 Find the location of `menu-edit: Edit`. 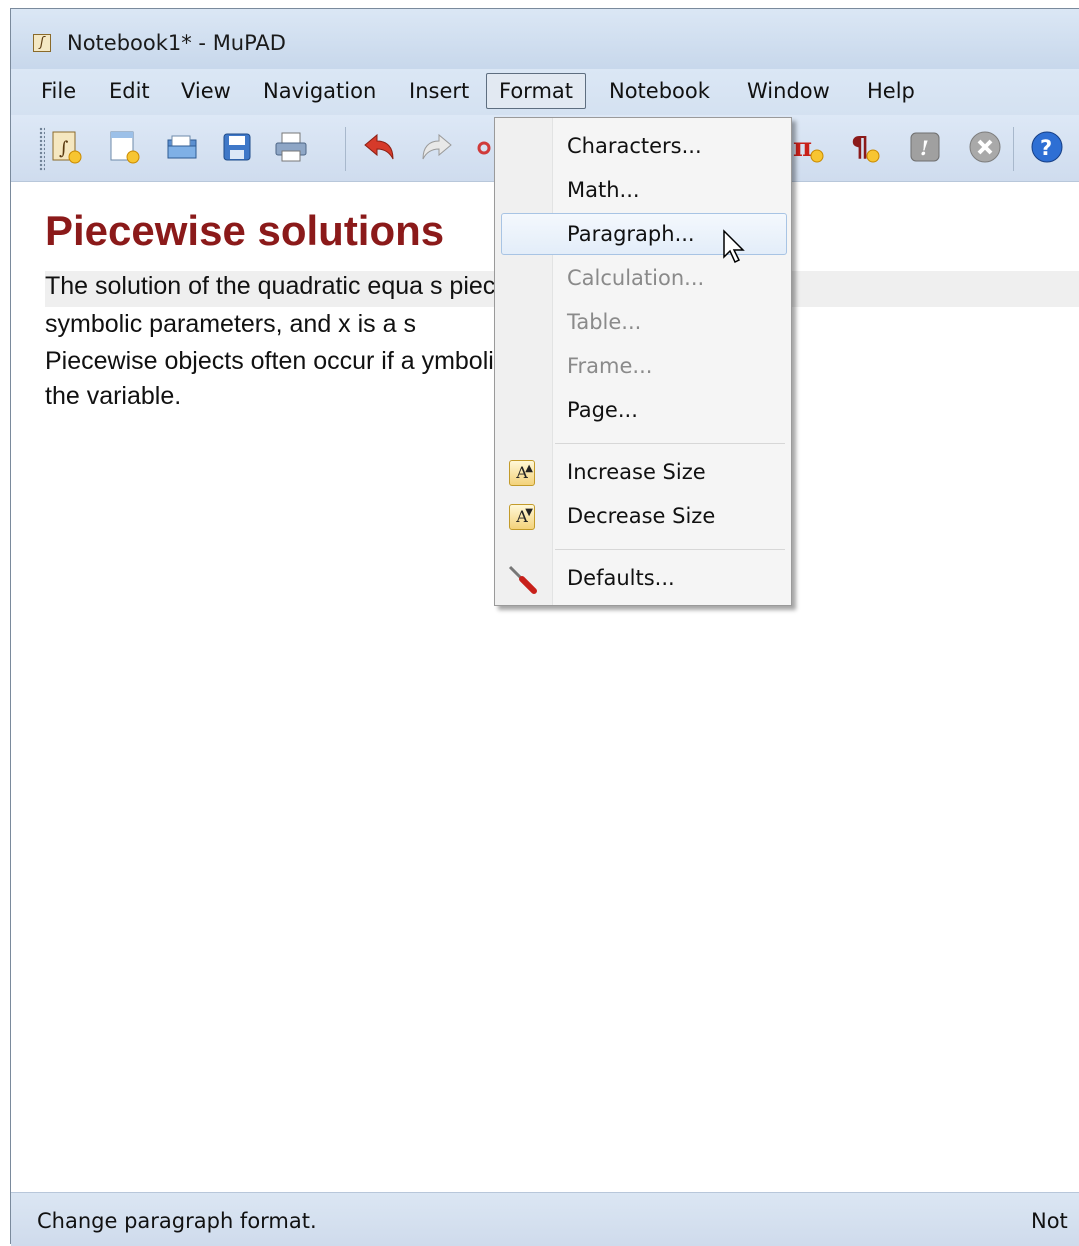

menu-edit: Edit is located at coordinates (129, 91).